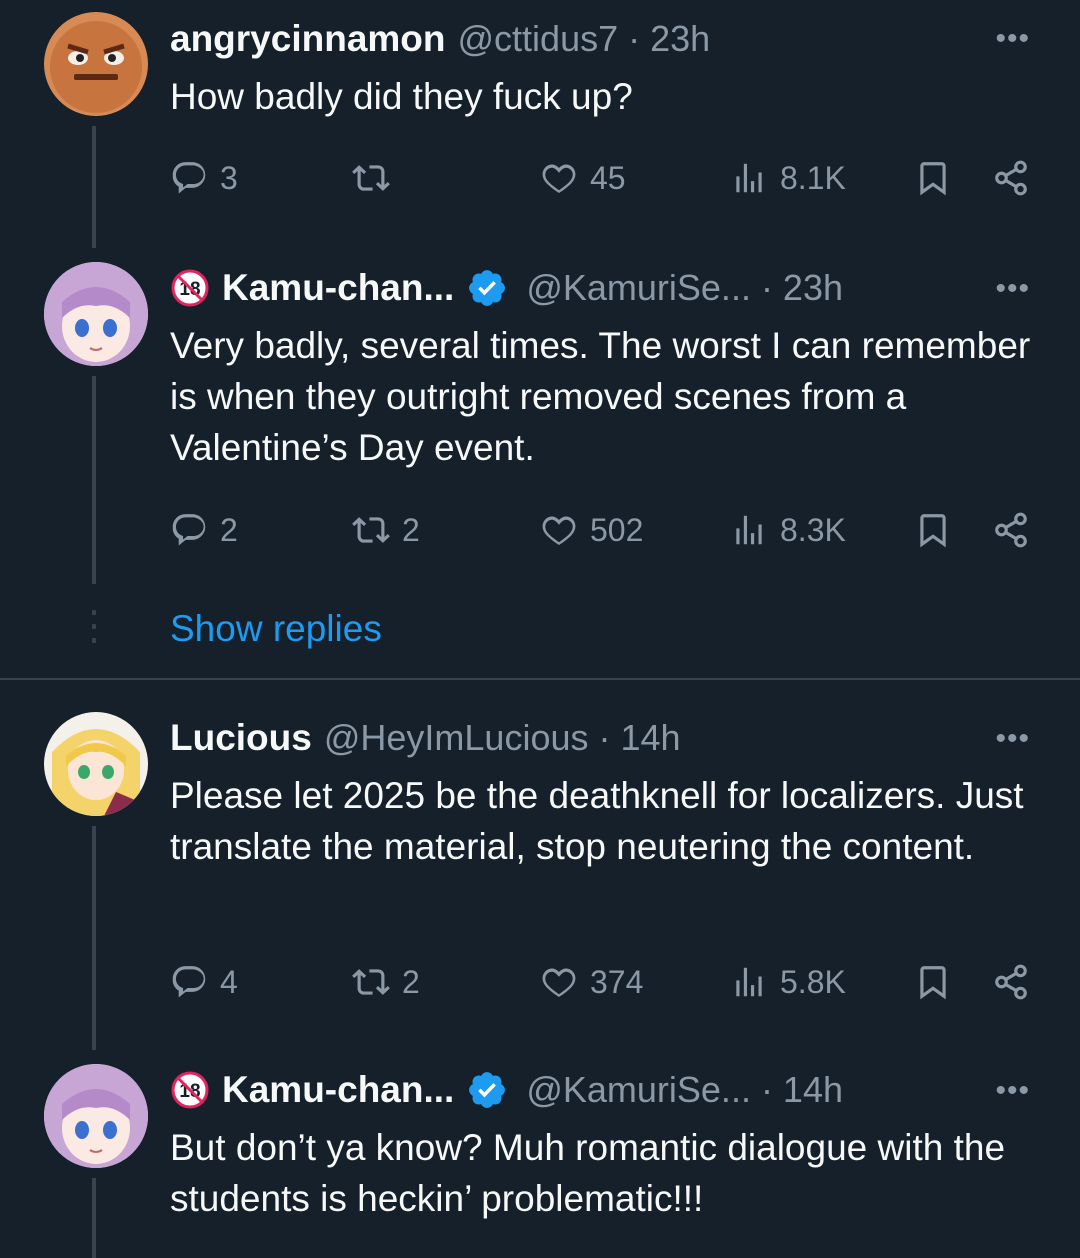 This screenshot has width=1080, height=1258. I want to click on action-bar: 4 2 374 5.8K, so click(610, 982).